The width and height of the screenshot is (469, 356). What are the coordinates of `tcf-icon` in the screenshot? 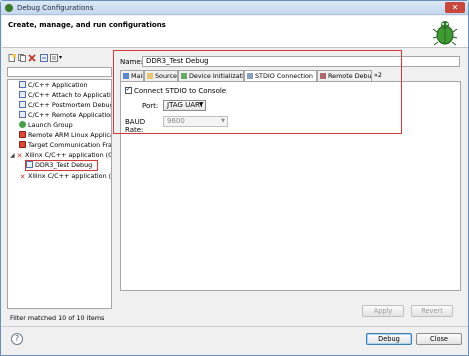 It's located at (22, 144).